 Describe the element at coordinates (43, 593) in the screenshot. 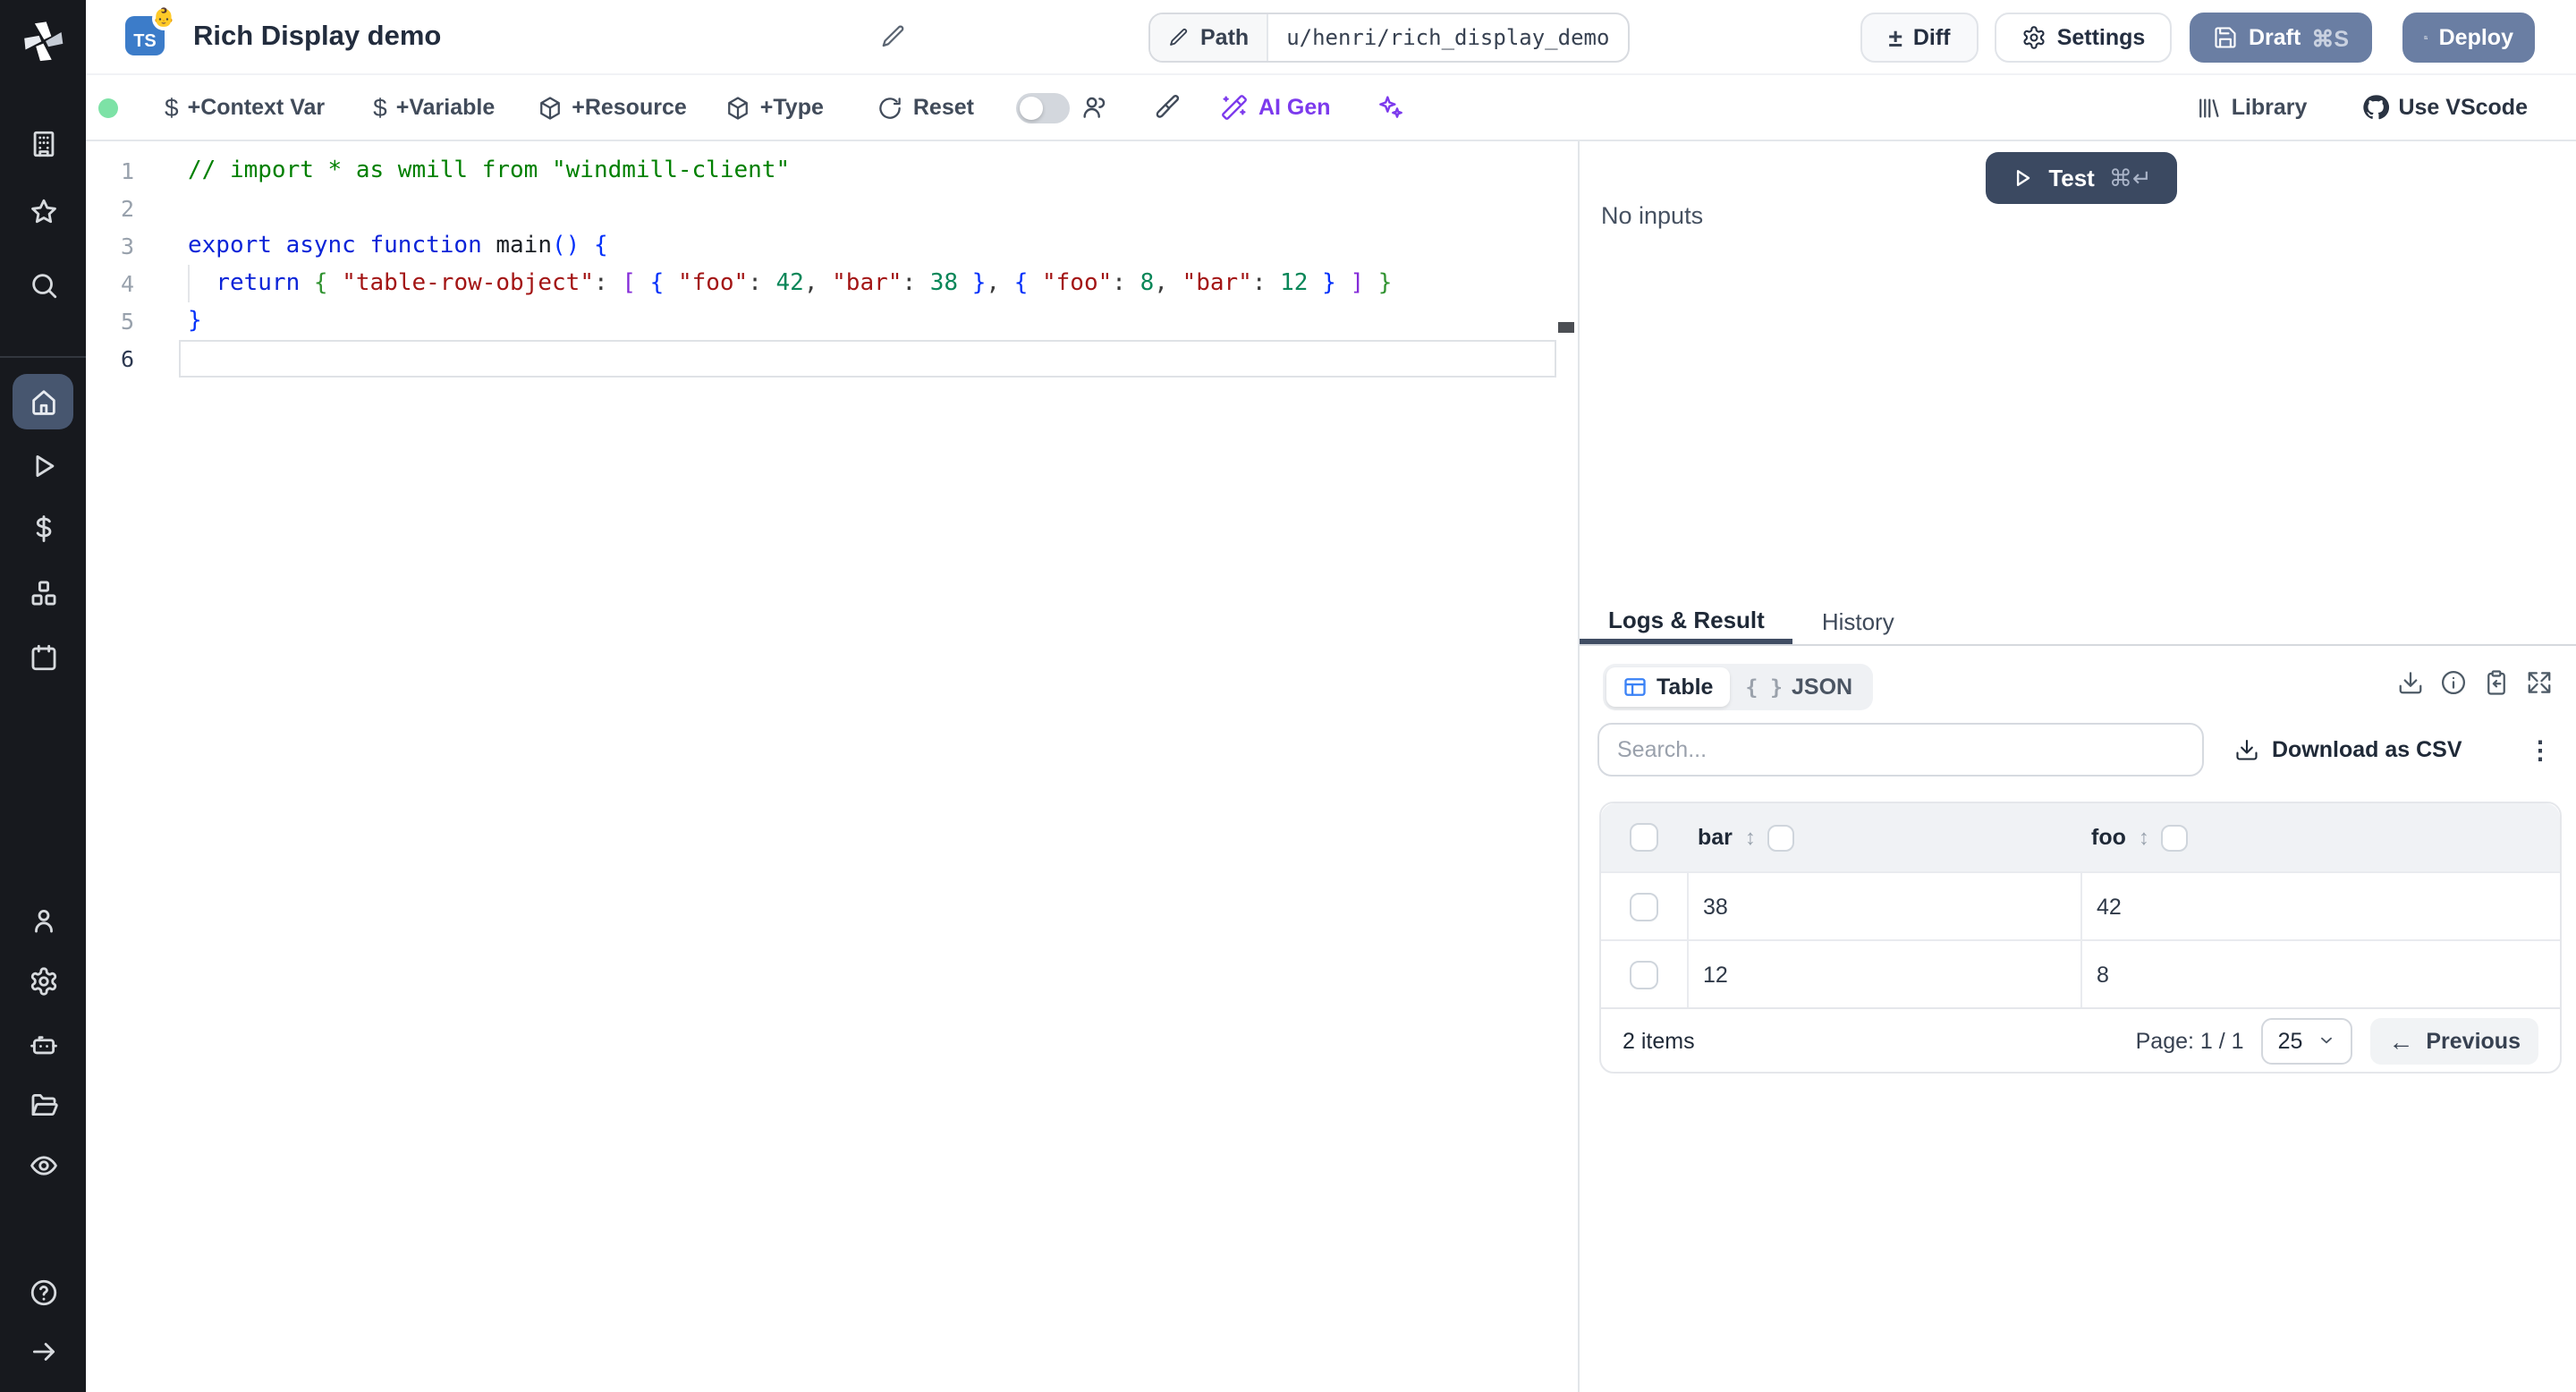

I see `sidebar-item-resources` at that location.